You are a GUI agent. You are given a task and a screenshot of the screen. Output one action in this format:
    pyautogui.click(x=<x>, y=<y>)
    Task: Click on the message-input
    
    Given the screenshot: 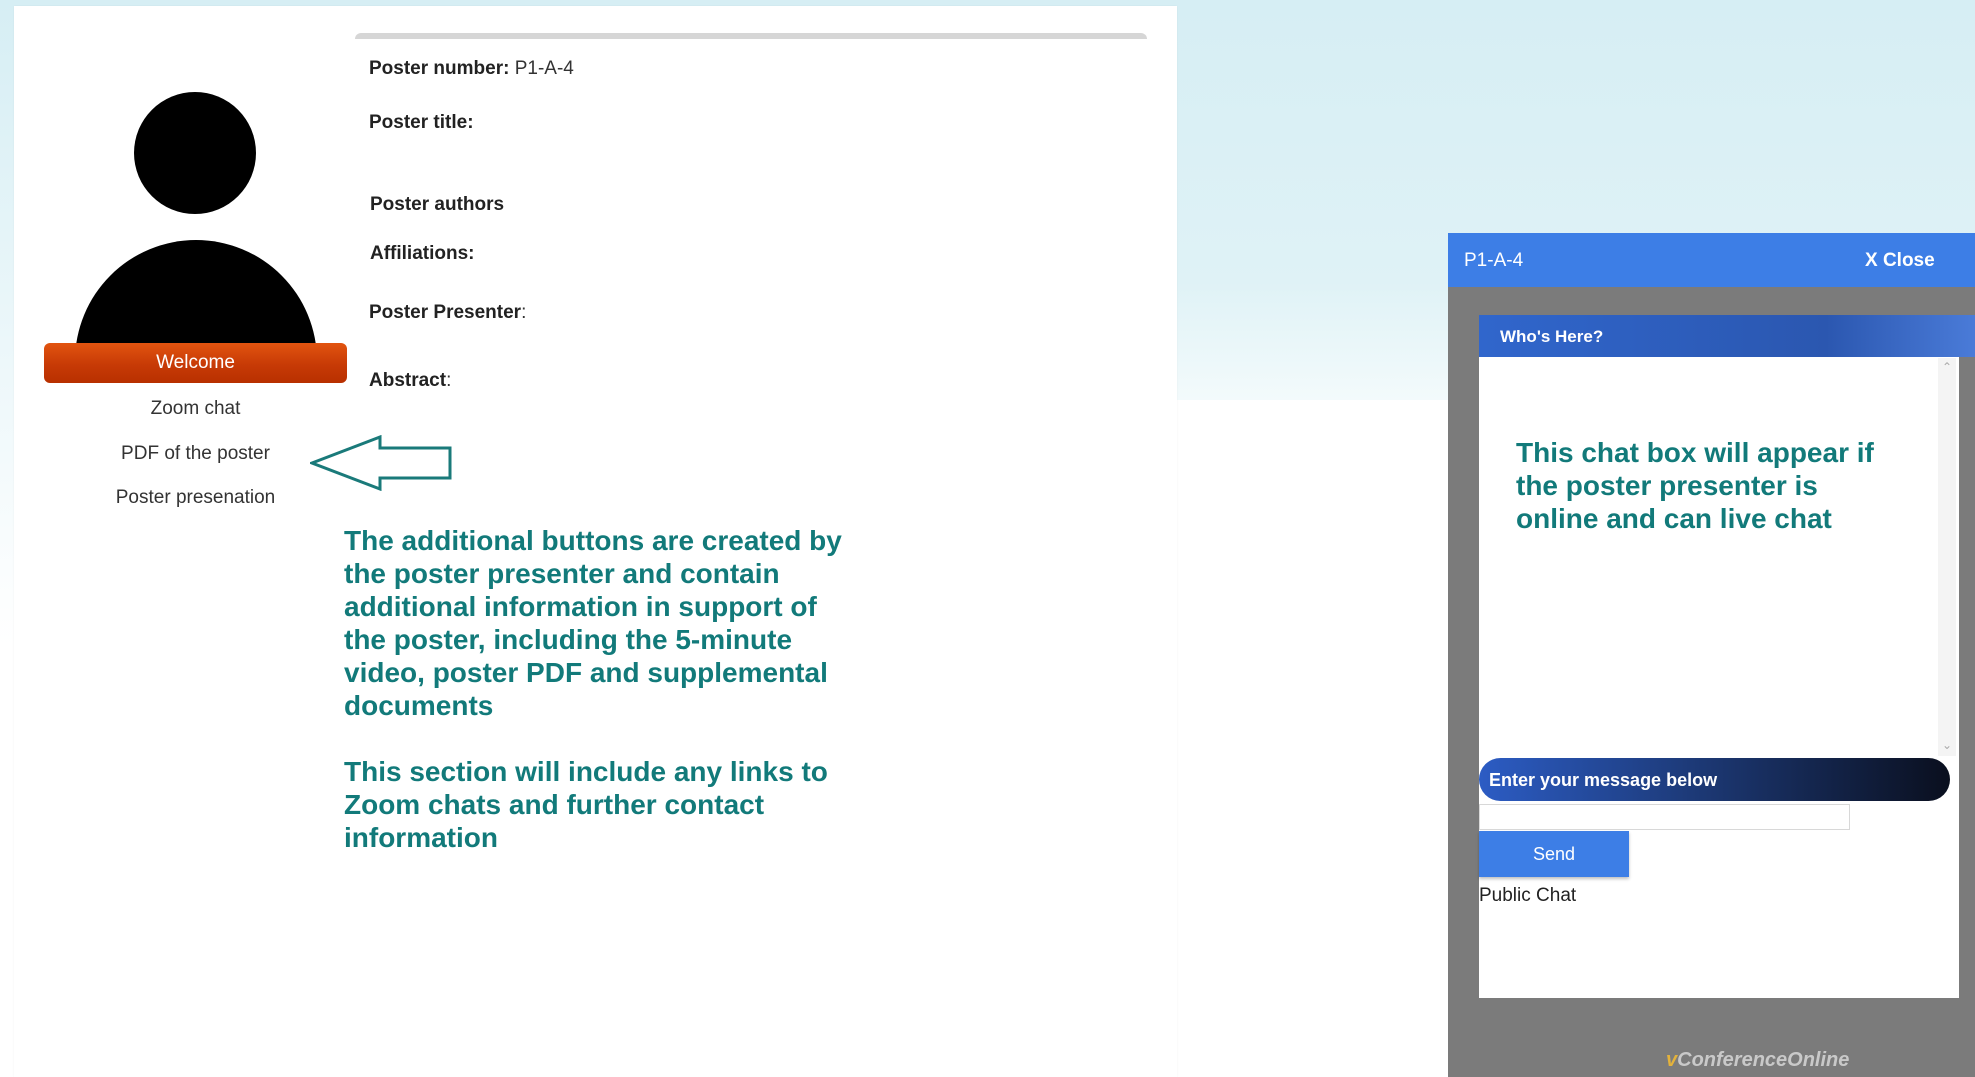 What is the action you would take?
    pyautogui.click(x=1664, y=817)
    